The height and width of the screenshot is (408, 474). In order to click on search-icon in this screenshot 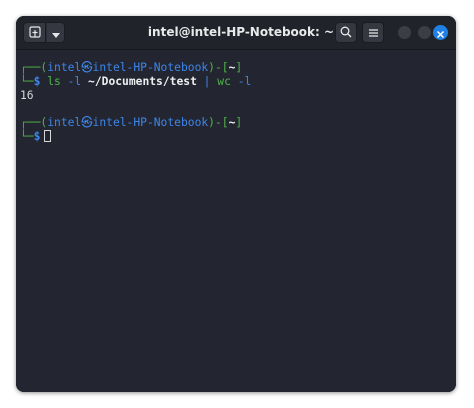, I will do `click(346, 32)`.